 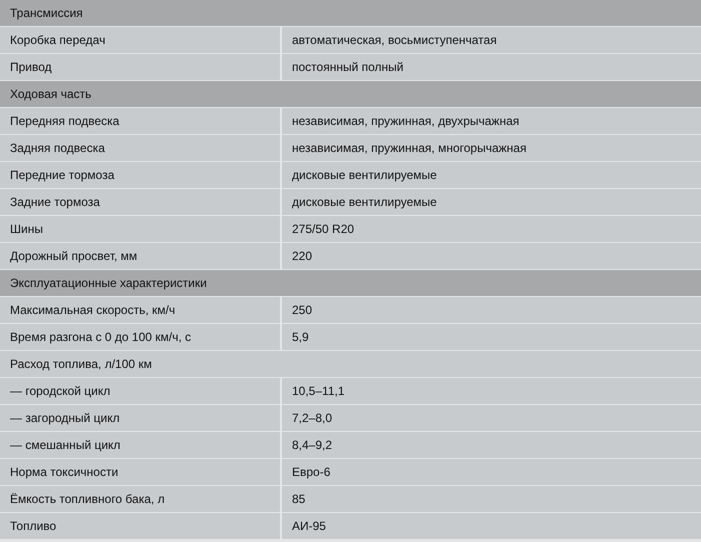 I want to click on section-header: Ходовая часть, so click(x=350, y=94).